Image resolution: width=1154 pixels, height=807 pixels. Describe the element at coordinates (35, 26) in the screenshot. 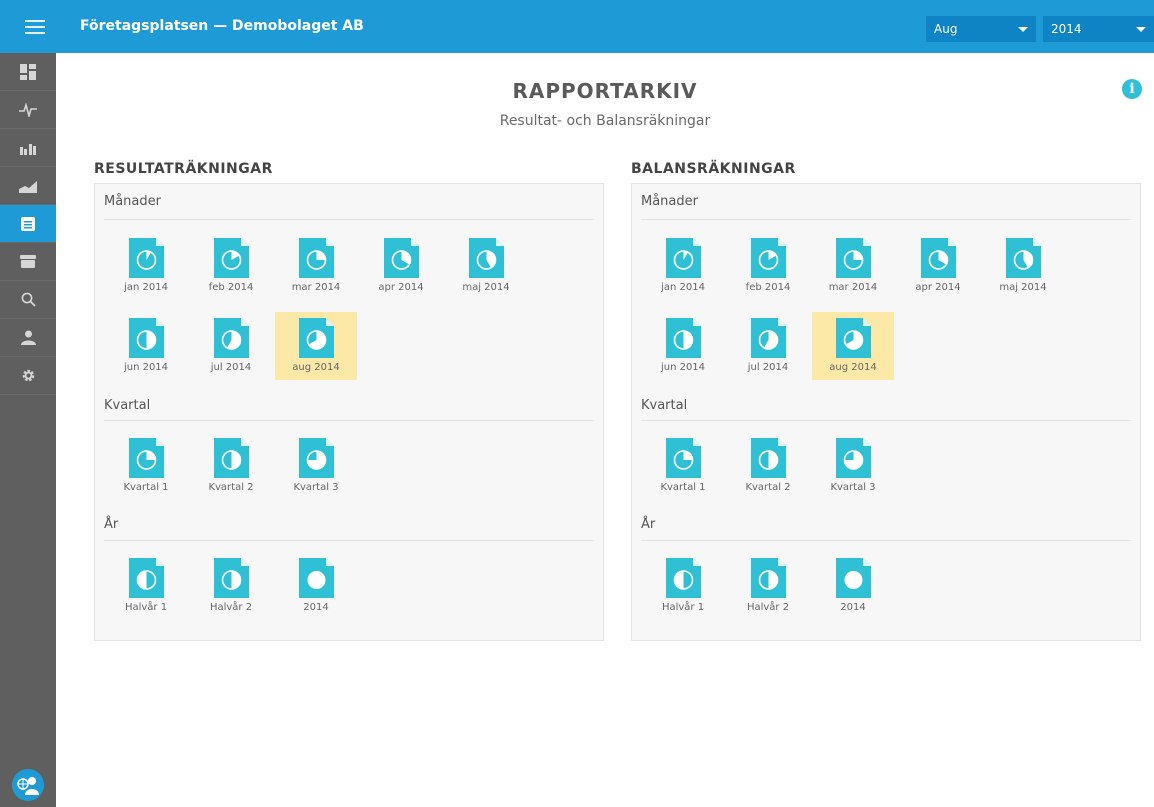

I see `hamburger-menu-icon` at that location.